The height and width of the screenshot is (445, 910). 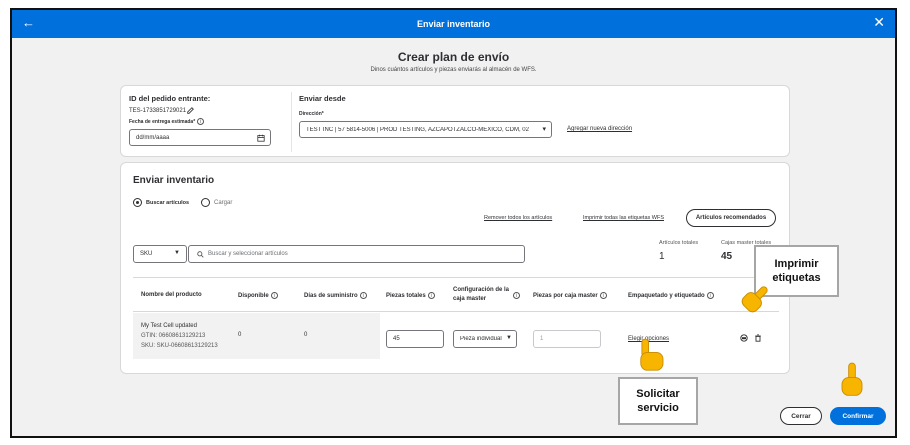 What do you see at coordinates (248, 254) in the screenshot?
I see `search-placeholder: Buscar y seleccionar artículos` at bounding box center [248, 254].